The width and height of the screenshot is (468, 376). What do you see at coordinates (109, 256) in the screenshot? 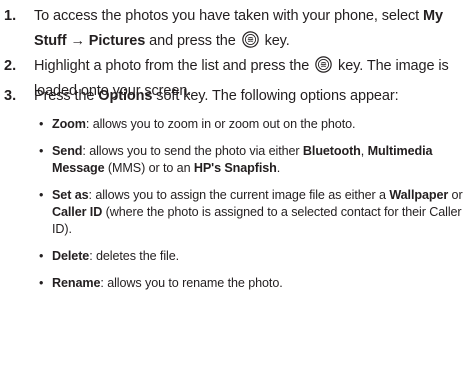
I see `list-item-delete: • Delete: deletes the file.` at bounding box center [109, 256].